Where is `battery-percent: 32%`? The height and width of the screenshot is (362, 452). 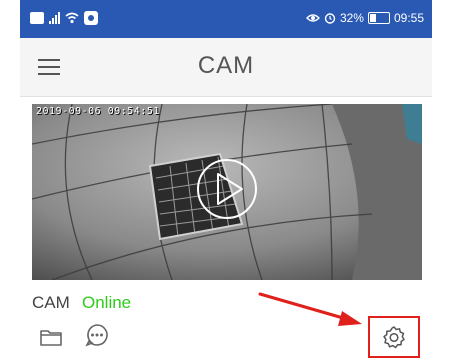 battery-percent: 32% is located at coordinates (351, 18).